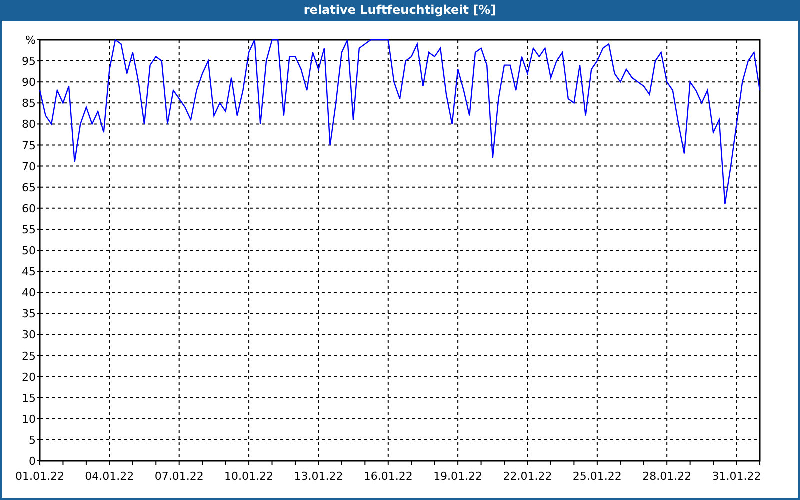 The image size is (800, 500). I want to click on axis-label: 40, so click(29, 293).